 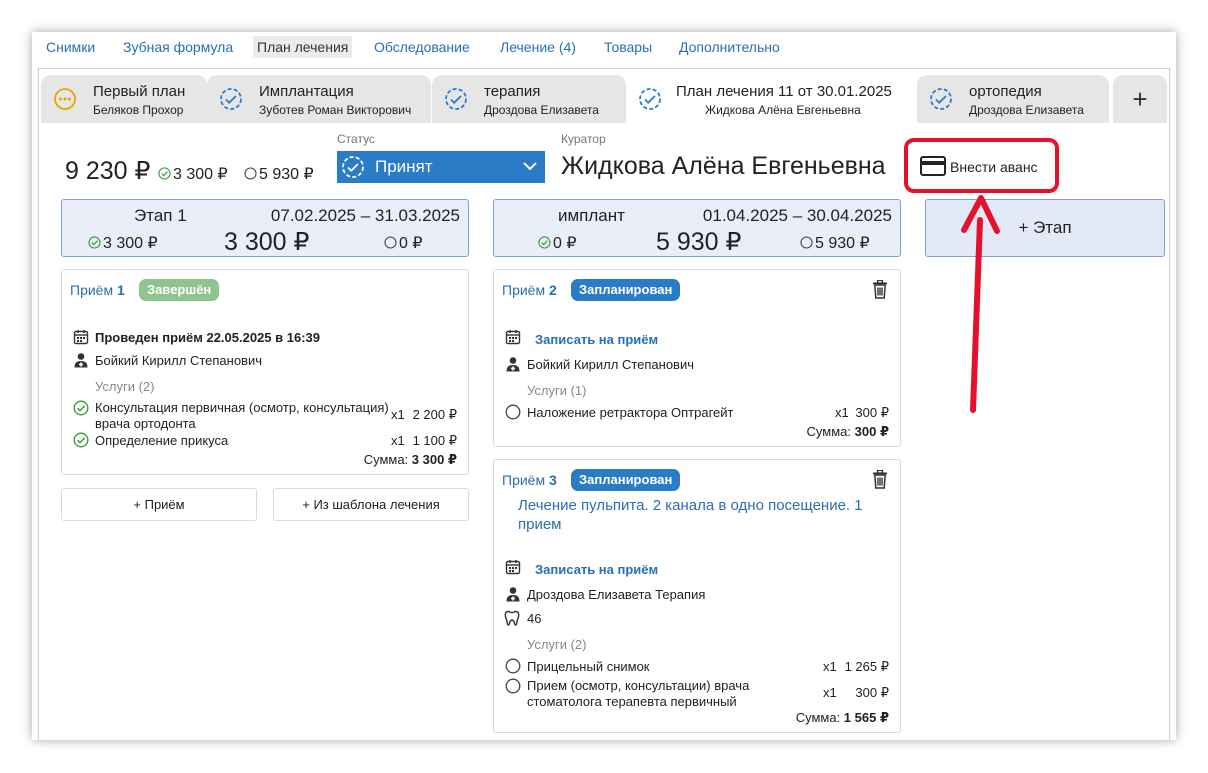 I want to click on nav-item-examination: Обследование, so click(x=422, y=47).